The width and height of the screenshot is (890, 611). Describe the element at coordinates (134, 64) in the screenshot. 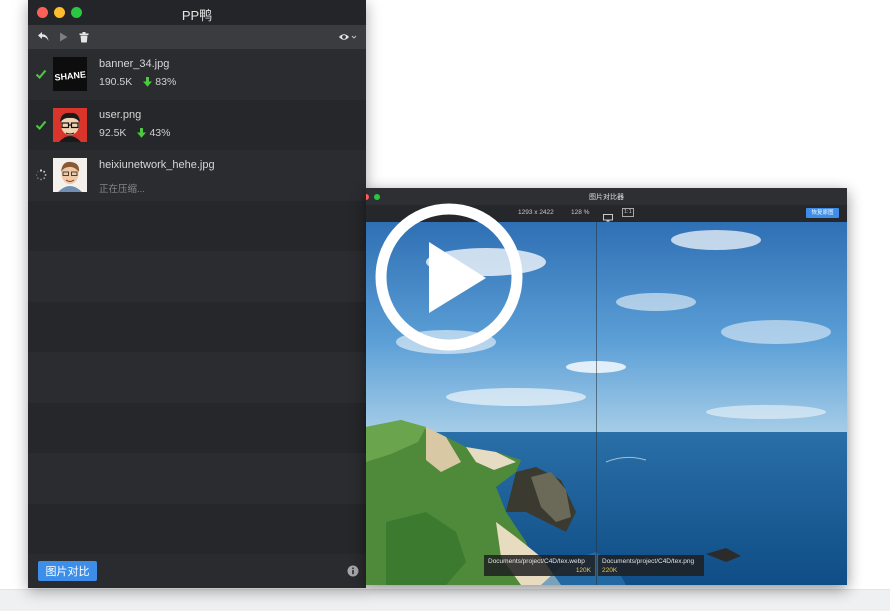

I see `file-name: banner_34.jpg` at that location.